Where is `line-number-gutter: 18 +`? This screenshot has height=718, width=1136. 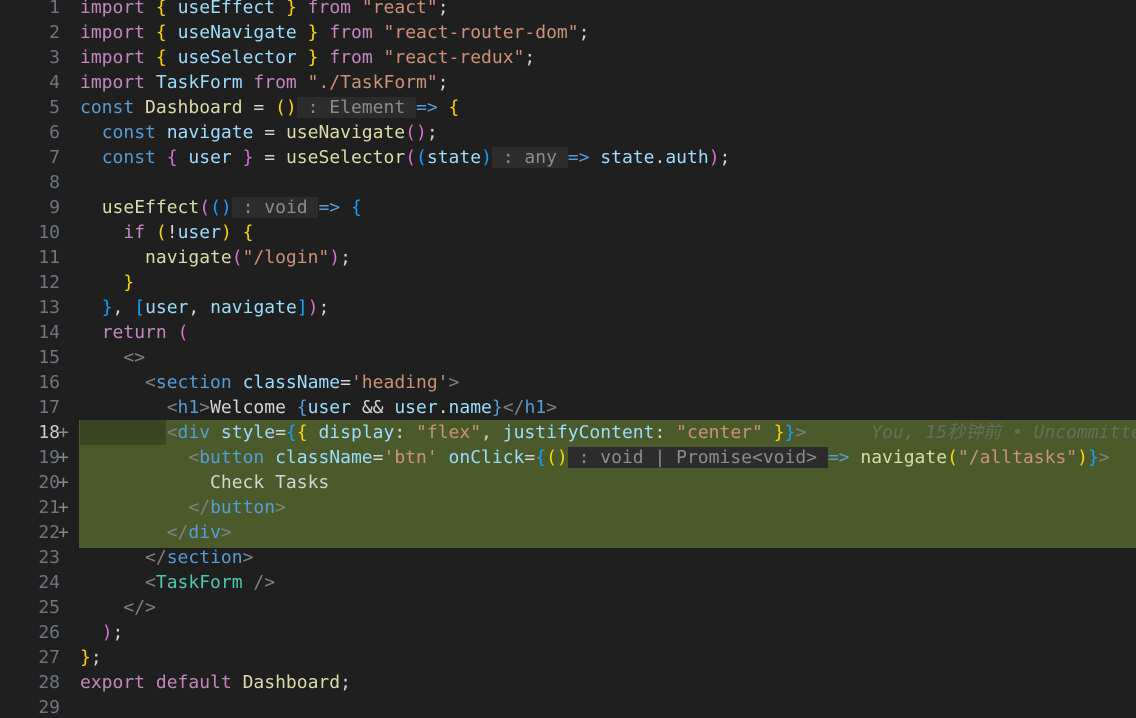
line-number-gutter: 18 + is located at coordinates (34, 432).